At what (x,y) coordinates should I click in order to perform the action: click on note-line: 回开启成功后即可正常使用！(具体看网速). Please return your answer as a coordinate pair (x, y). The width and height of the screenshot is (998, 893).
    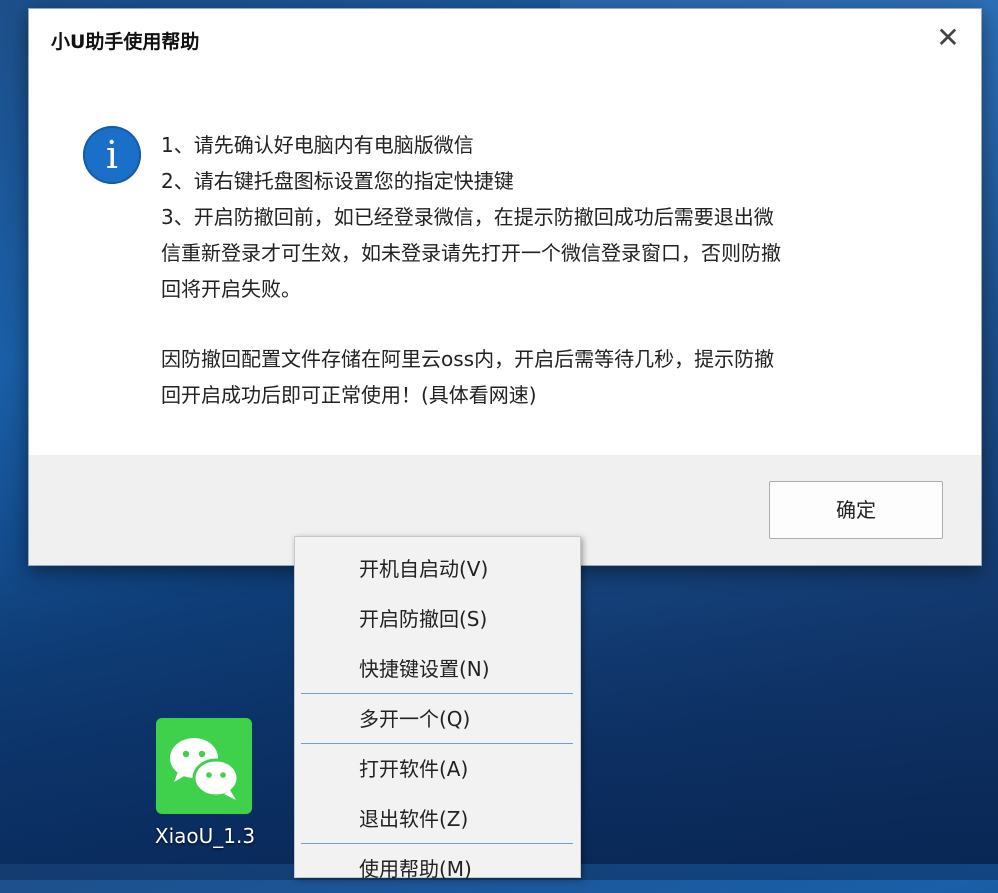
    Looking at the image, I should click on (349, 395).